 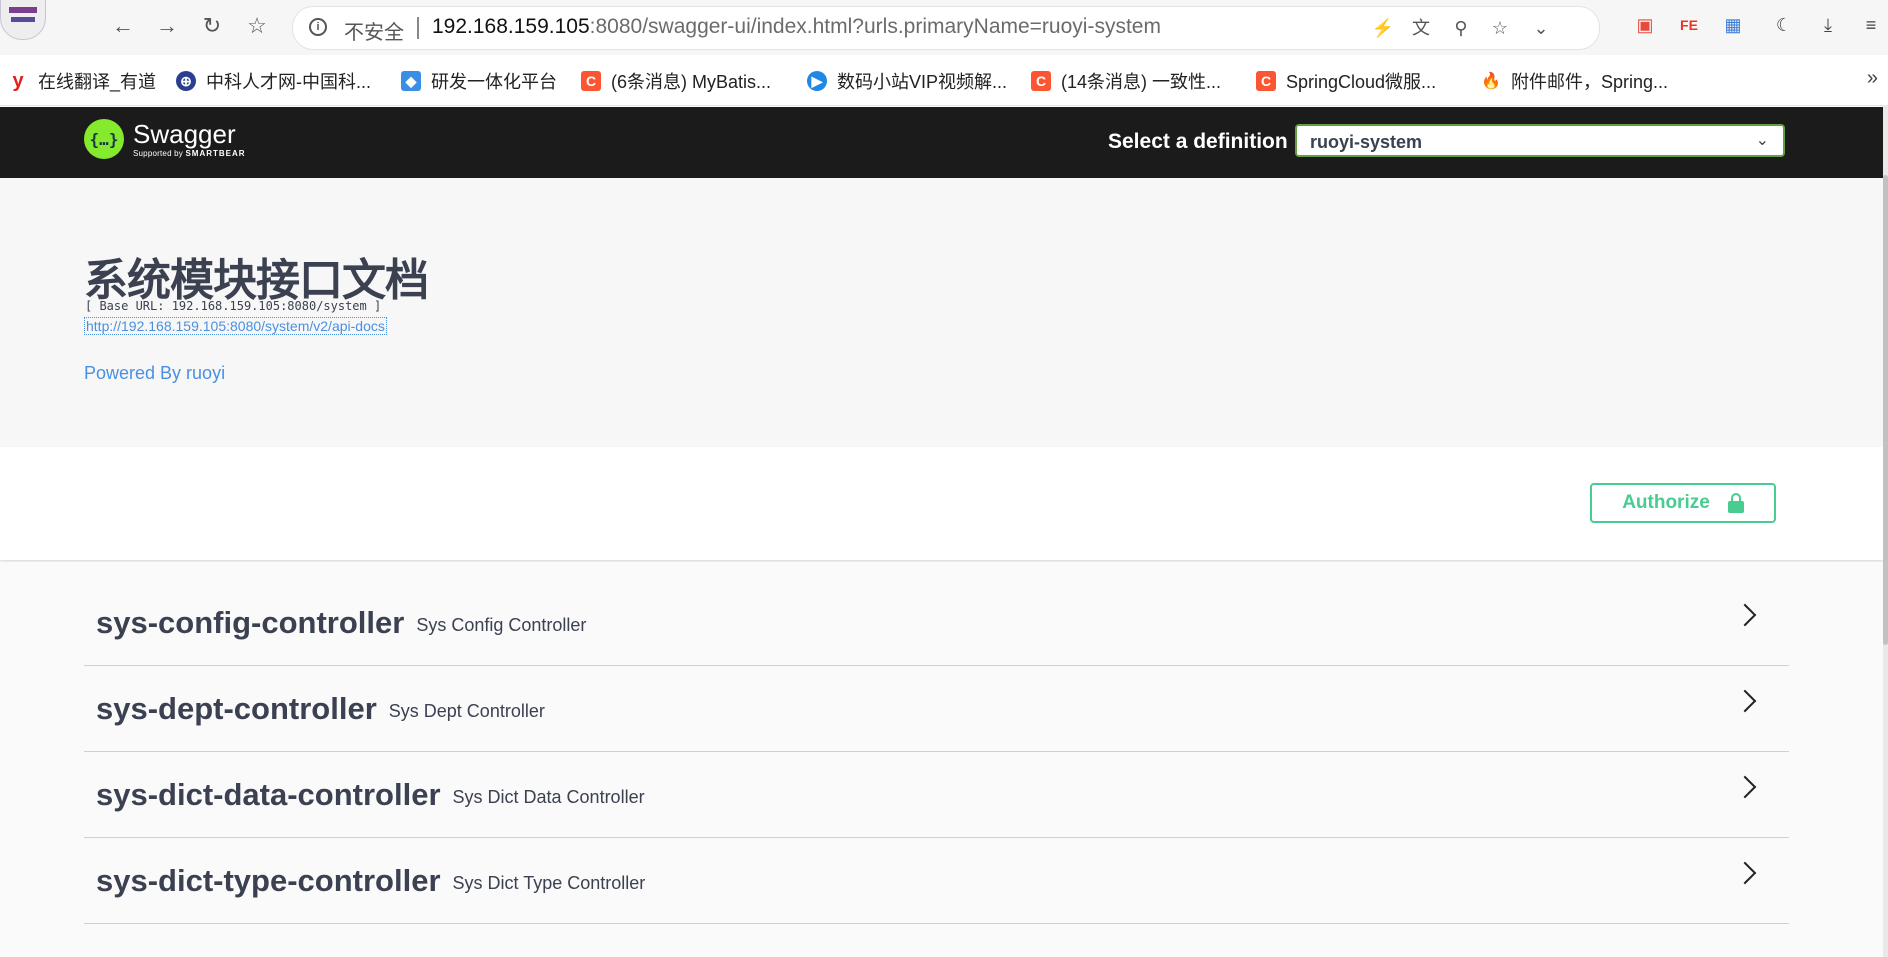 I want to click on more-bookmarks-icon: », so click(x=1872, y=78).